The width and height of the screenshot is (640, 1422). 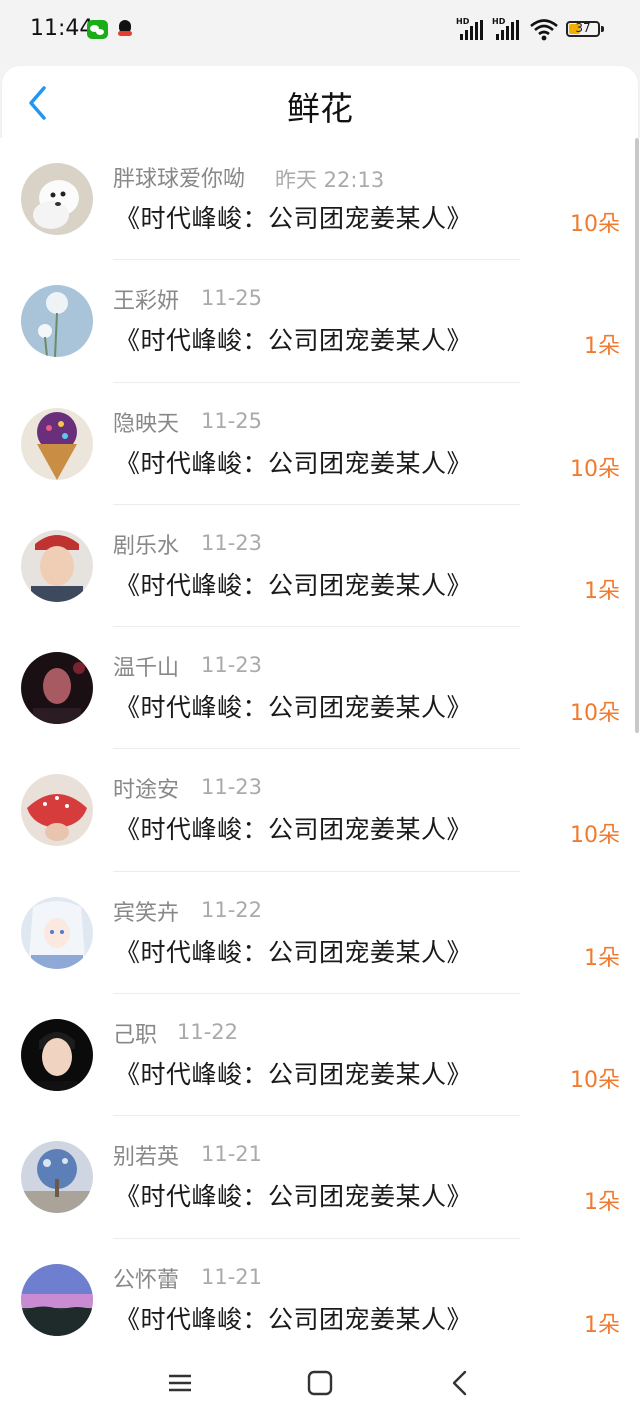 What do you see at coordinates (320, 566) in the screenshot?
I see `list-item: 剧乐水 11-23 《时代峰峻：公司团宠姜某人》 1朵` at bounding box center [320, 566].